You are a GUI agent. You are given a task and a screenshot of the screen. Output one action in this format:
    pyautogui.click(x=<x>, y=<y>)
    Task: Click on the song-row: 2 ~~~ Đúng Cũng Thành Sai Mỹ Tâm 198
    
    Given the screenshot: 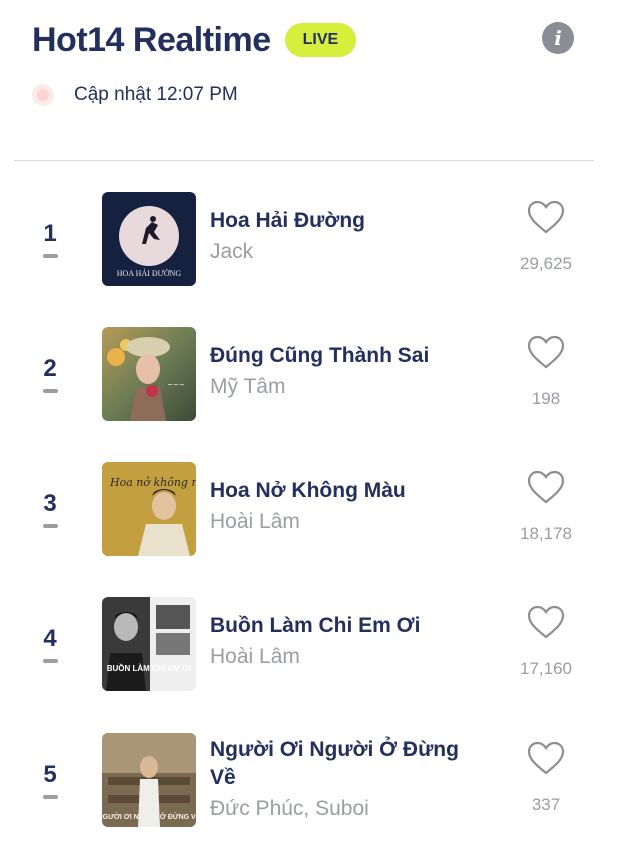 What is the action you would take?
    pyautogui.click(x=310, y=377)
    